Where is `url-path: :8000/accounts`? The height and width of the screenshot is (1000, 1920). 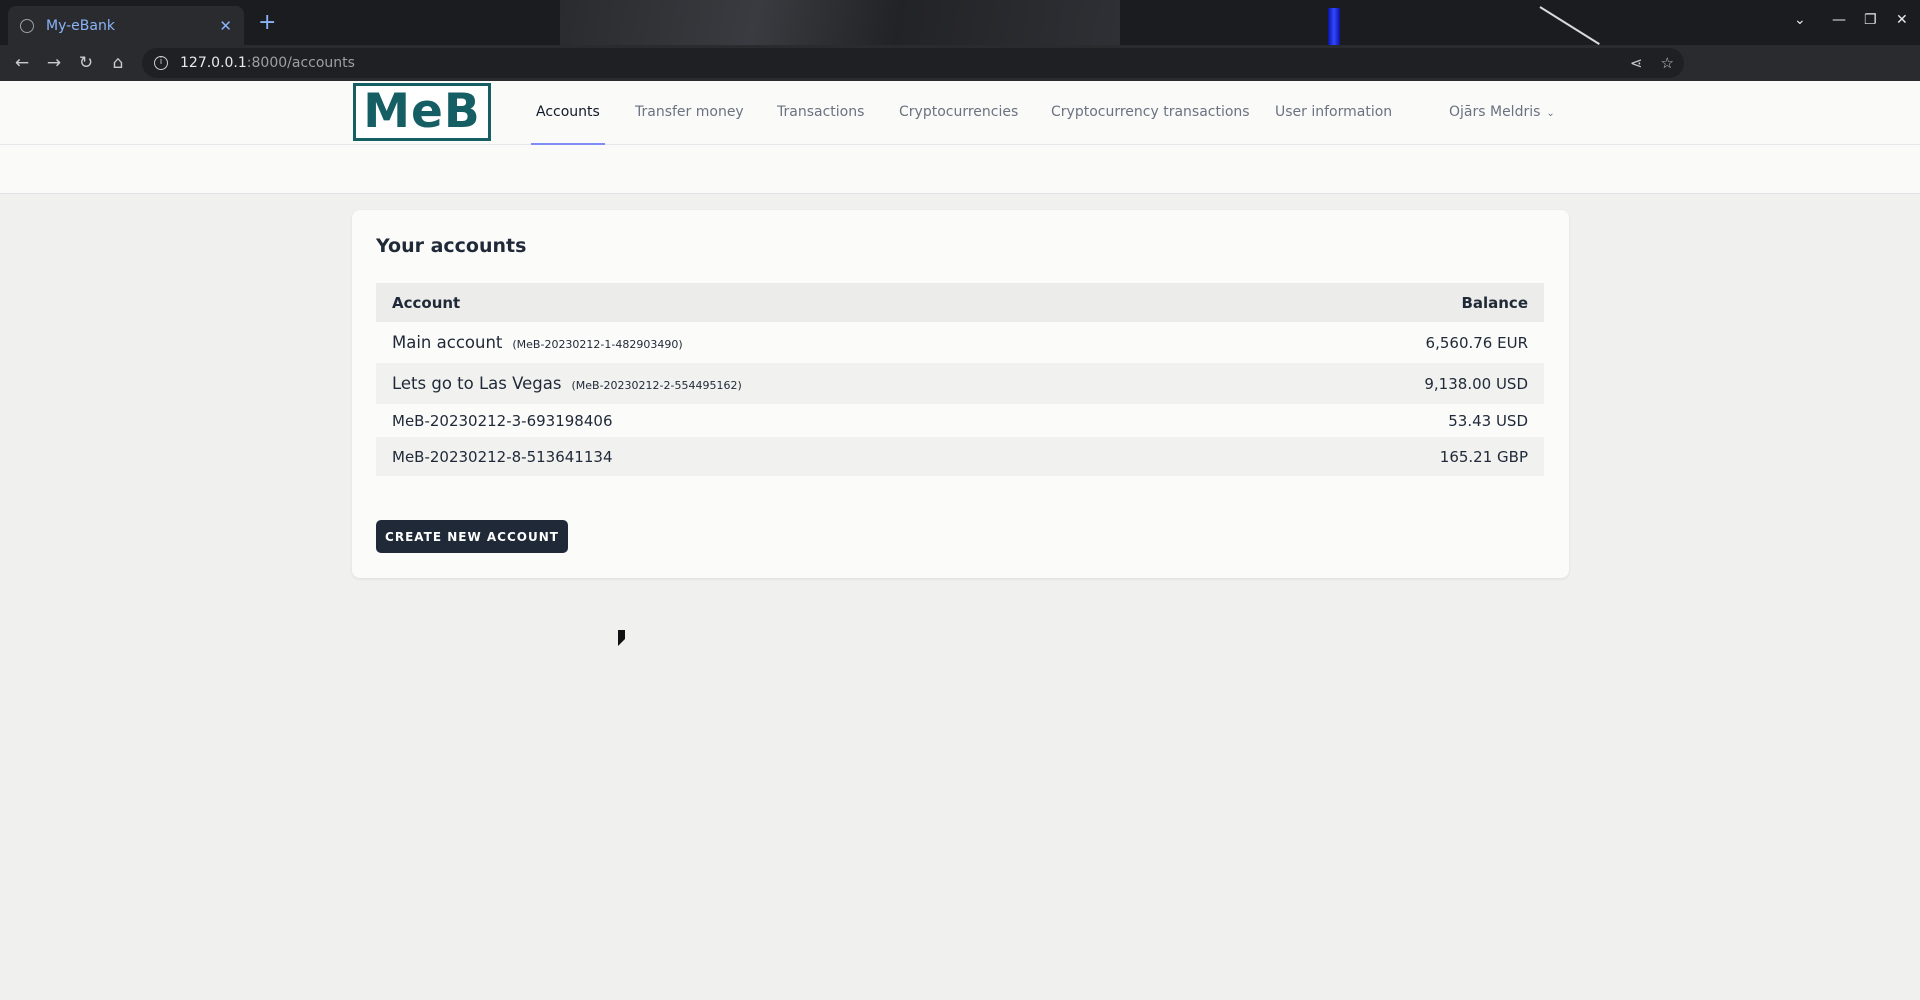
url-path: :8000/accounts is located at coordinates (300, 63).